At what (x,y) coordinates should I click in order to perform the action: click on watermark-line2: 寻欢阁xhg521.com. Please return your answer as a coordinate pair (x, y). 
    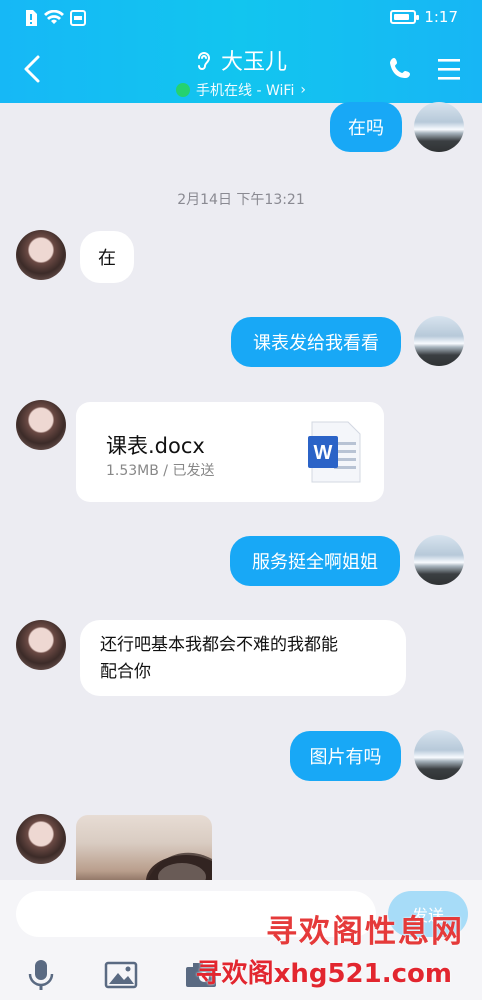
    Looking at the image, I should click on (323, 974).